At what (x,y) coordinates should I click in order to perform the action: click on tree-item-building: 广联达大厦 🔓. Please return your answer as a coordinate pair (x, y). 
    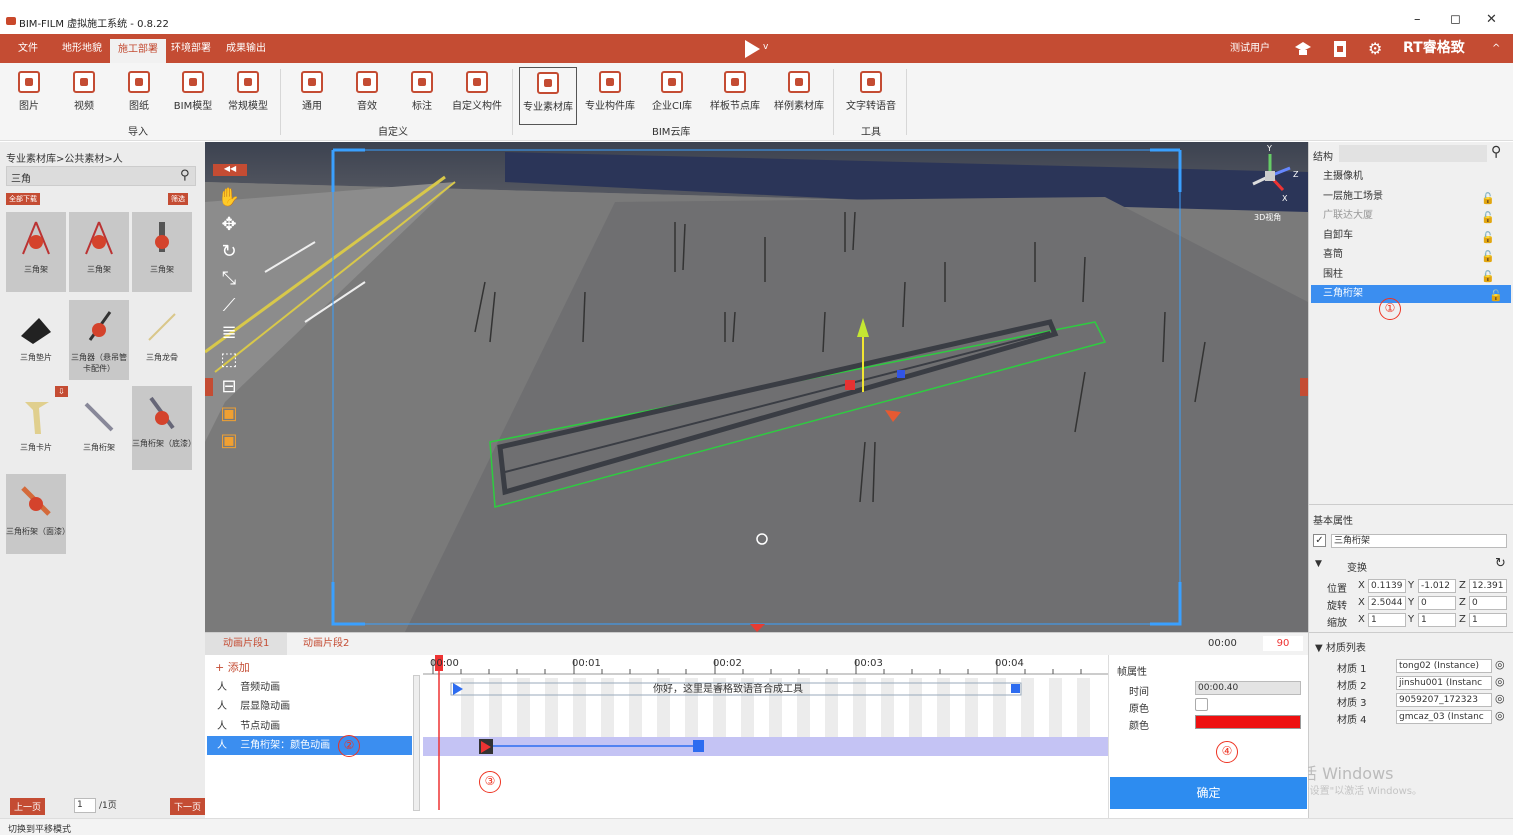
    Looking at the image, I should click on (1413, 216).